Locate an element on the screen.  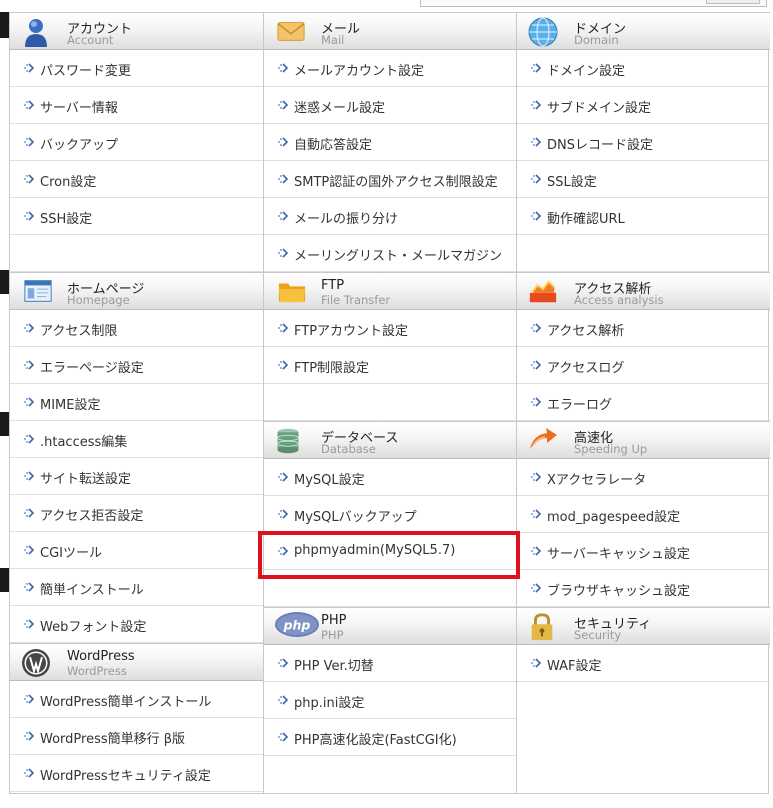
menu-link: FTP制限設定 is located at coordinates (390, 365).